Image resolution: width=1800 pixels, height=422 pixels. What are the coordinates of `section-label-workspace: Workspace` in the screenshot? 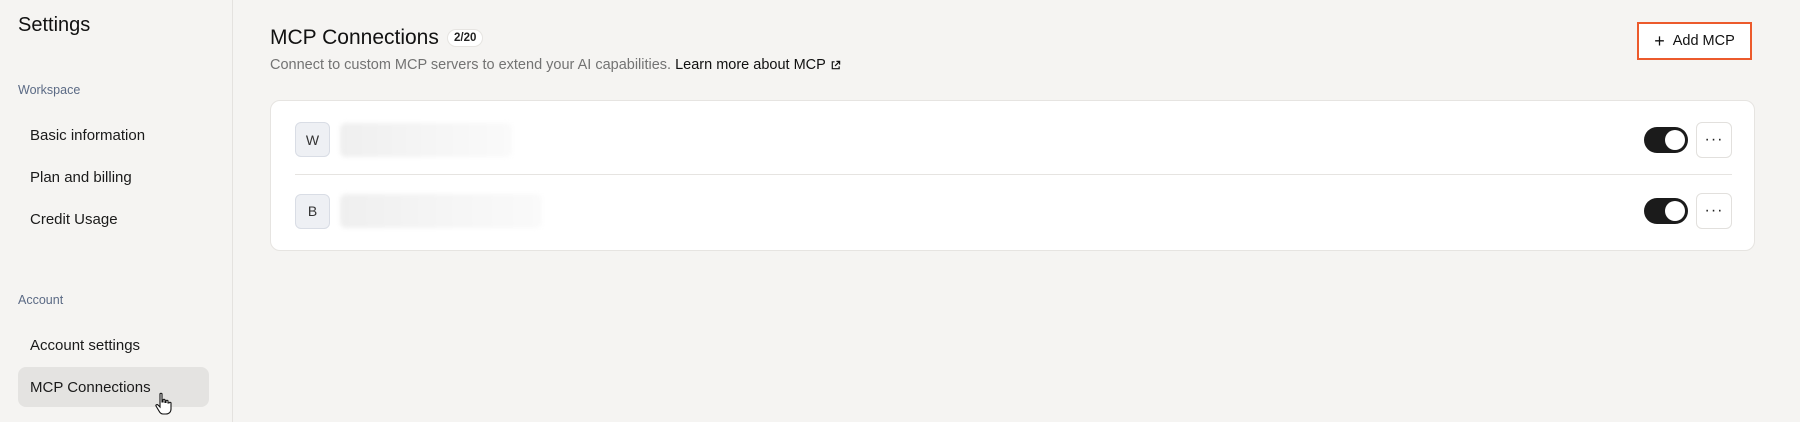 It's located at (49, 90).